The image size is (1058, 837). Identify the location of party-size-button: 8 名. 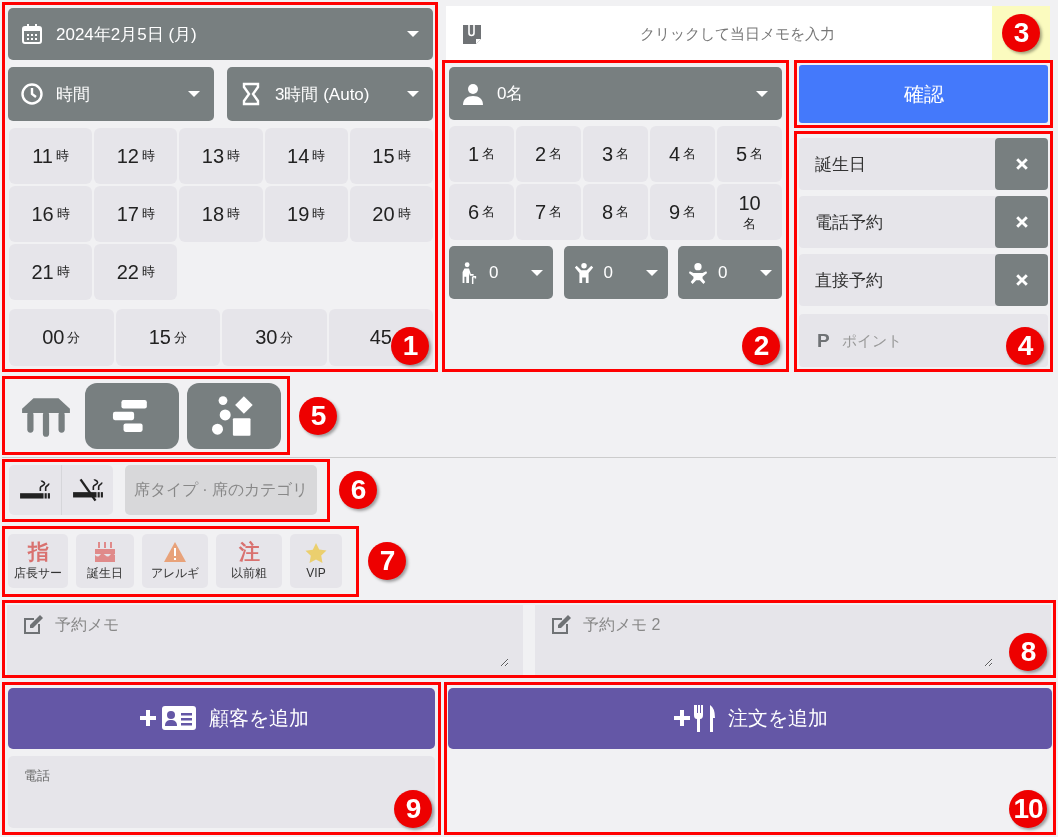
(615, 212).